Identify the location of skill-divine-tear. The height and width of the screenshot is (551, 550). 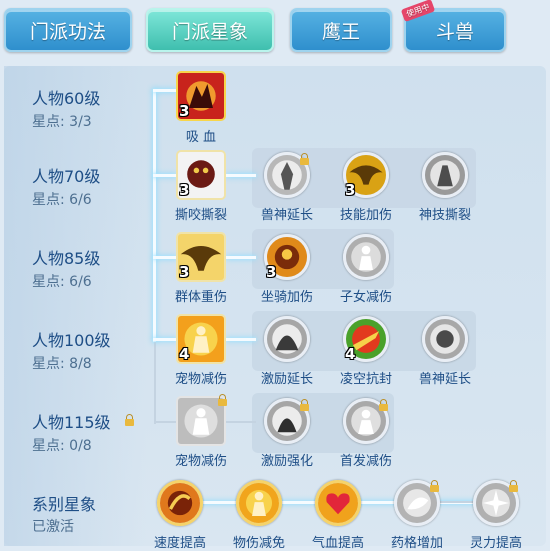
(445, 175).